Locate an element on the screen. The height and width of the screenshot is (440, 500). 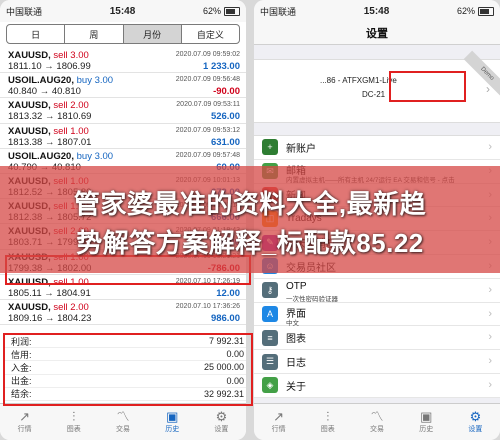
trade-action: sell 2.00 is located at coordinates (71, 307).